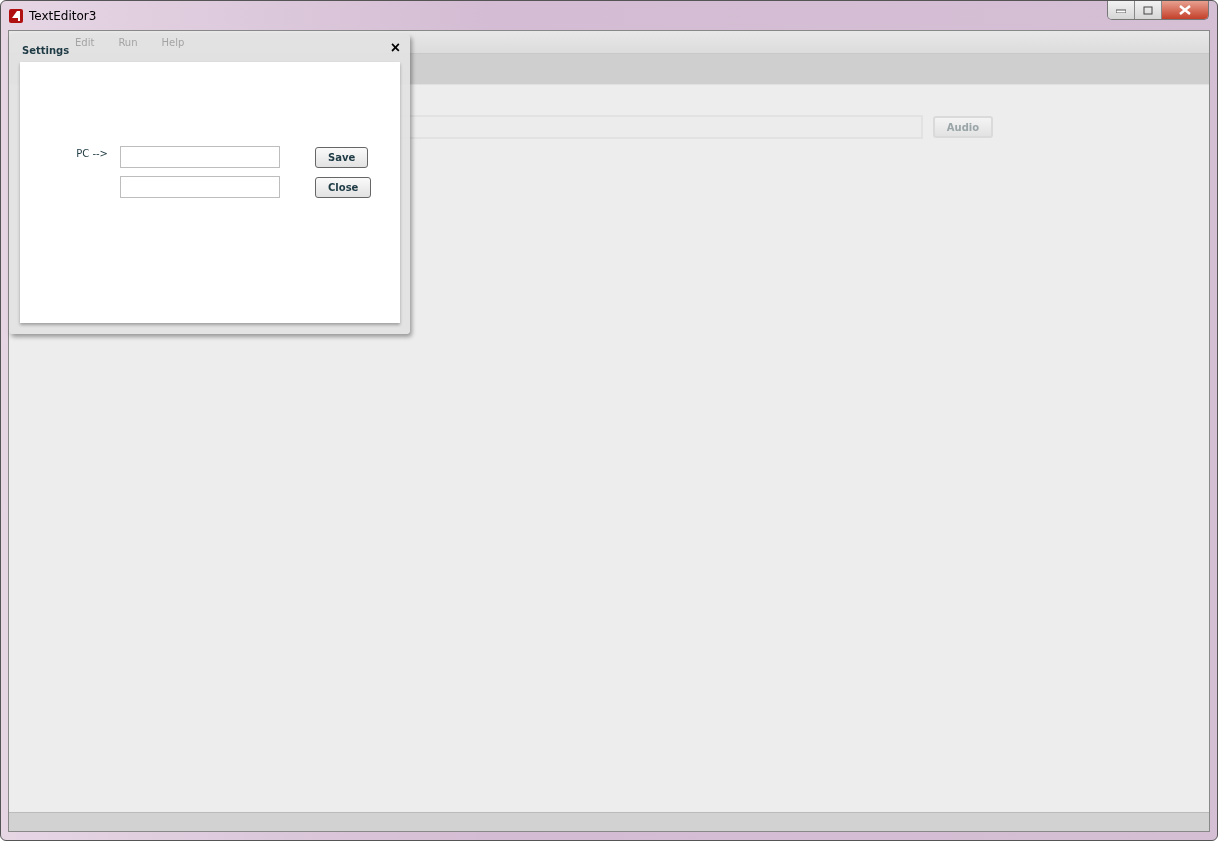 The image size is (1218, 841). I want to click on menu-item: Run, so click(128, 42).